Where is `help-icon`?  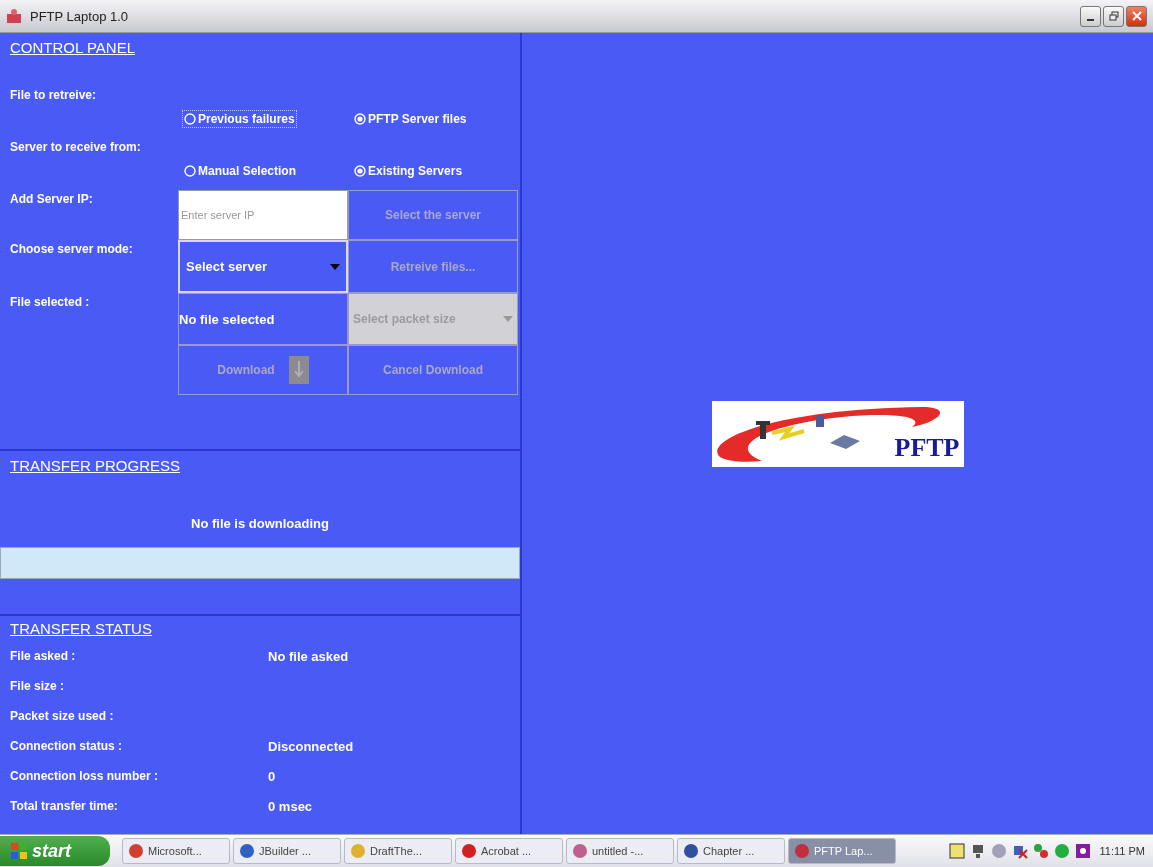
help-icon is located at coordinates (956, 851).